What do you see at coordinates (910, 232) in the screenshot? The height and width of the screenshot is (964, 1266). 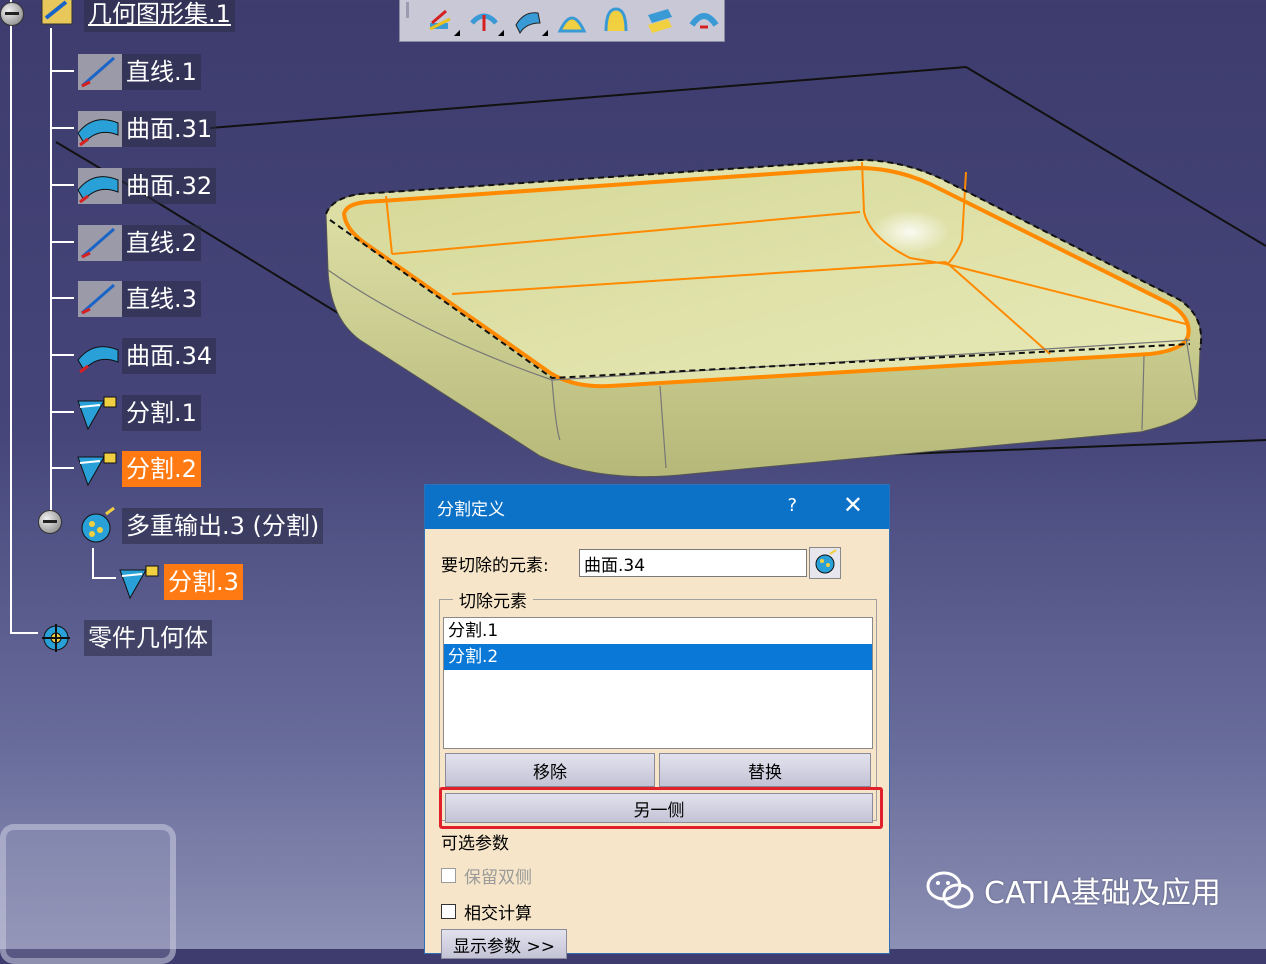 I see `surface-highlight` at bounding box center [910, 232].